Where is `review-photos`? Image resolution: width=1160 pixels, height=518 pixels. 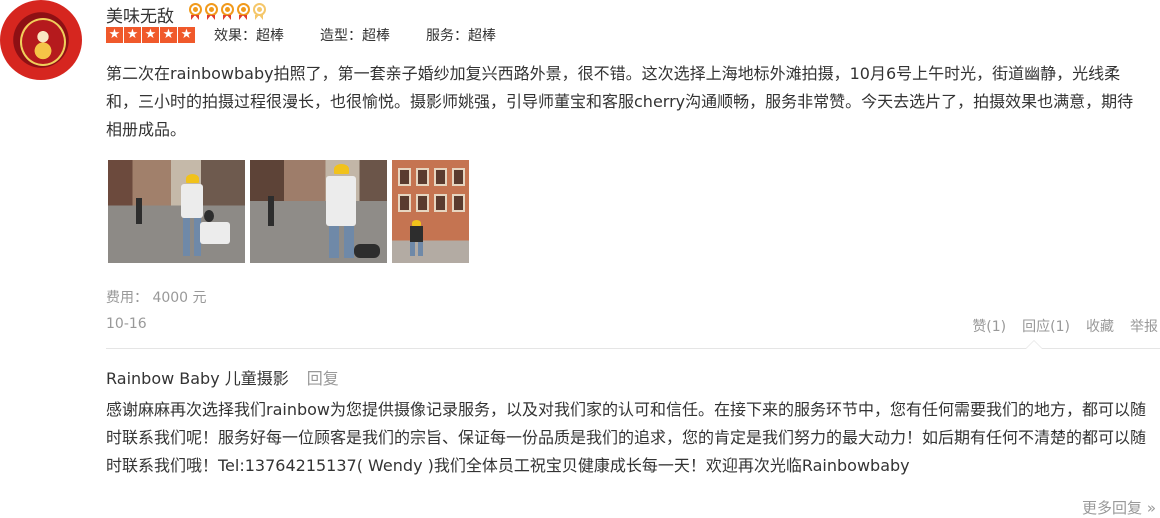 review-photos is located at coordinates (288, 211).